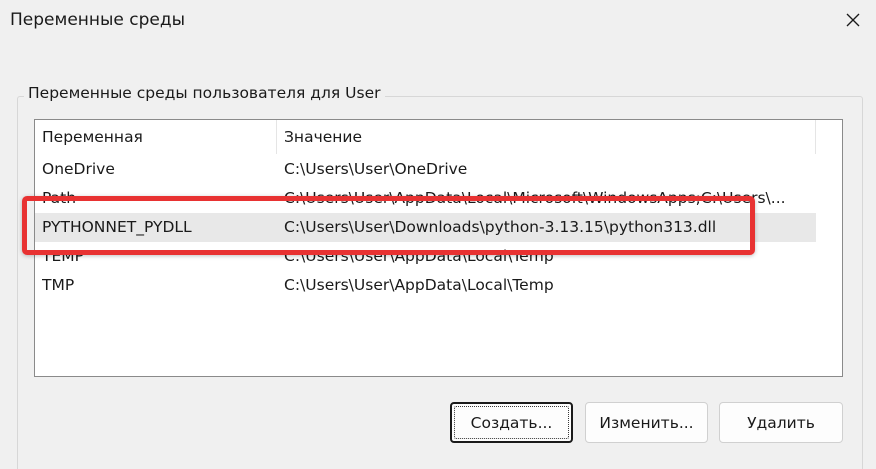  I want to click on column-header-value: Значение, so click(546, 137).